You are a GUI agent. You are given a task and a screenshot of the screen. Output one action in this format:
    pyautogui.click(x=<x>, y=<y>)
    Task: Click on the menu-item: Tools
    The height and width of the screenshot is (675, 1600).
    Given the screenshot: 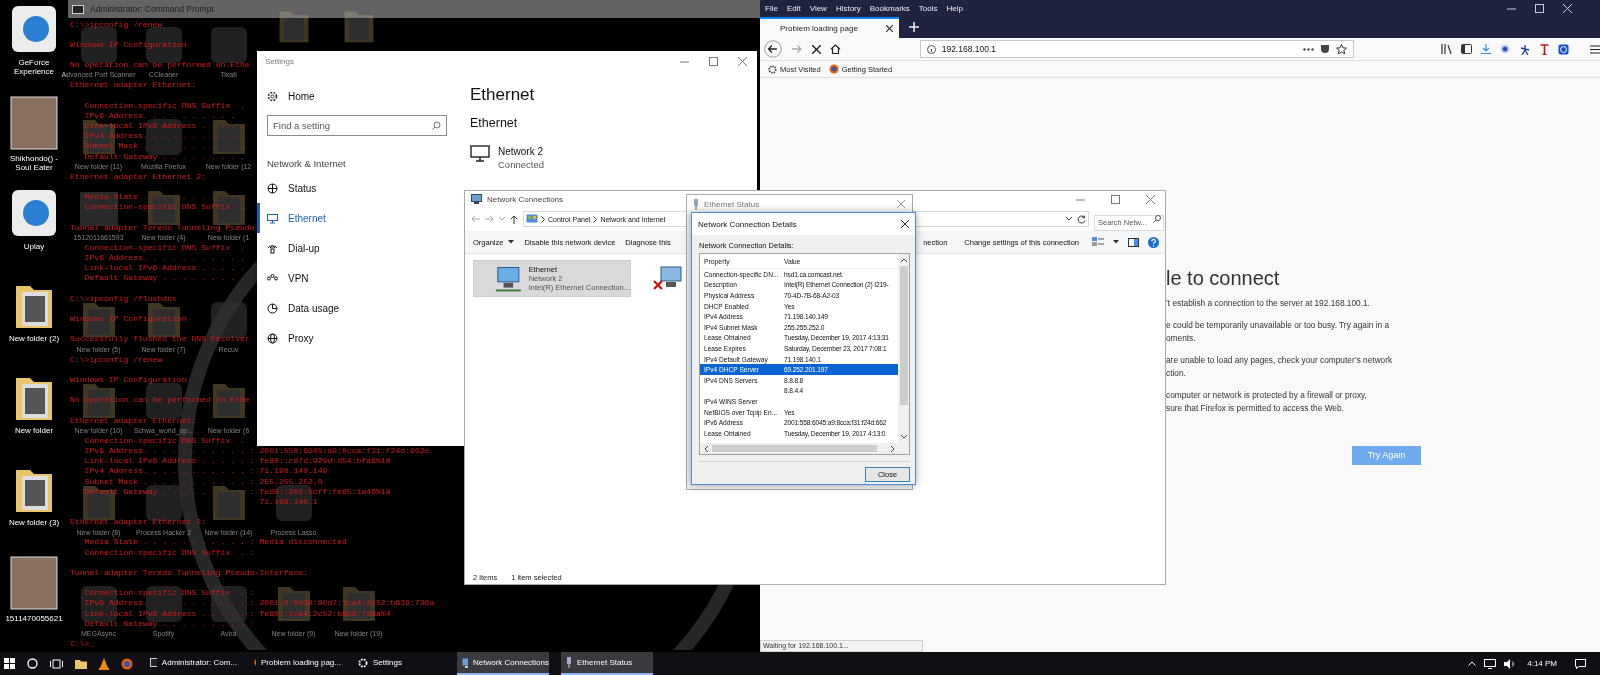 What is the action you would take?
    pyautogui.click(x=928, y=8)
    